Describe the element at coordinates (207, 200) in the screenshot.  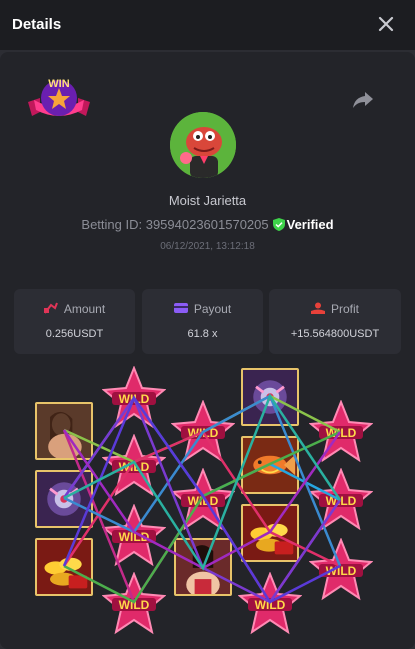
I see `player-name: Moist Jarietta` at that location.